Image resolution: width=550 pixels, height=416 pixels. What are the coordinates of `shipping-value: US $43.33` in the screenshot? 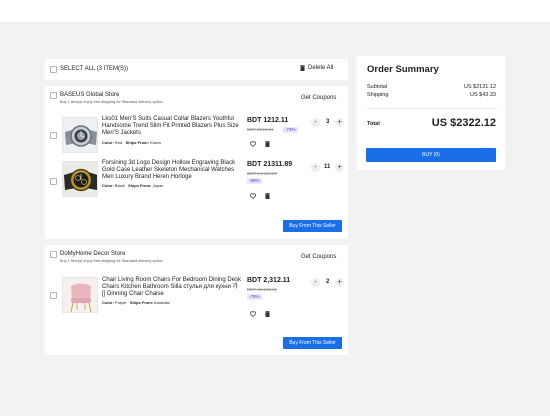 It's located at (483, 95).